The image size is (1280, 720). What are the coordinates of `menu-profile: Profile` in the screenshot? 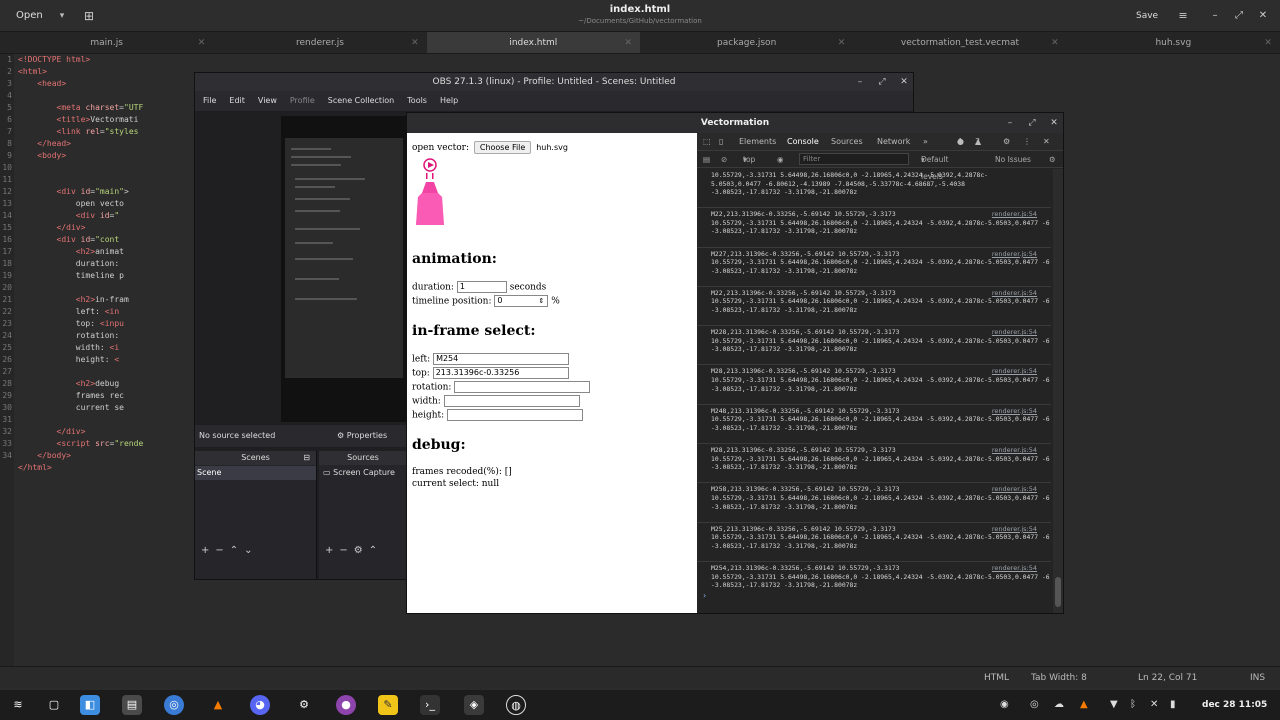 It's located at (302, 101).